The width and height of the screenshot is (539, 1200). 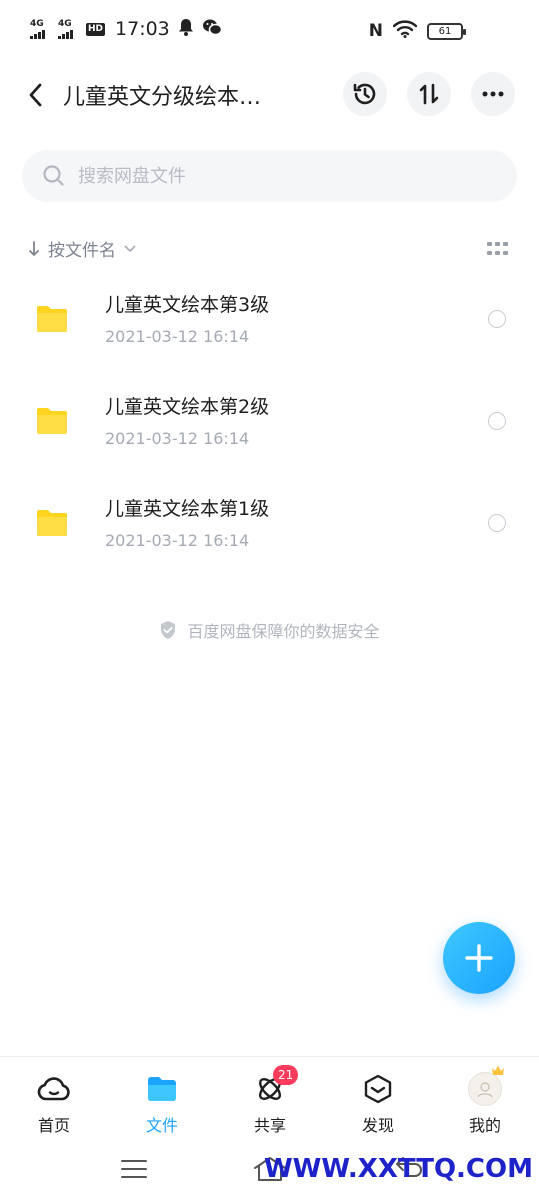 I want to click on nfc-icon: N, so click(x=375, y=31).